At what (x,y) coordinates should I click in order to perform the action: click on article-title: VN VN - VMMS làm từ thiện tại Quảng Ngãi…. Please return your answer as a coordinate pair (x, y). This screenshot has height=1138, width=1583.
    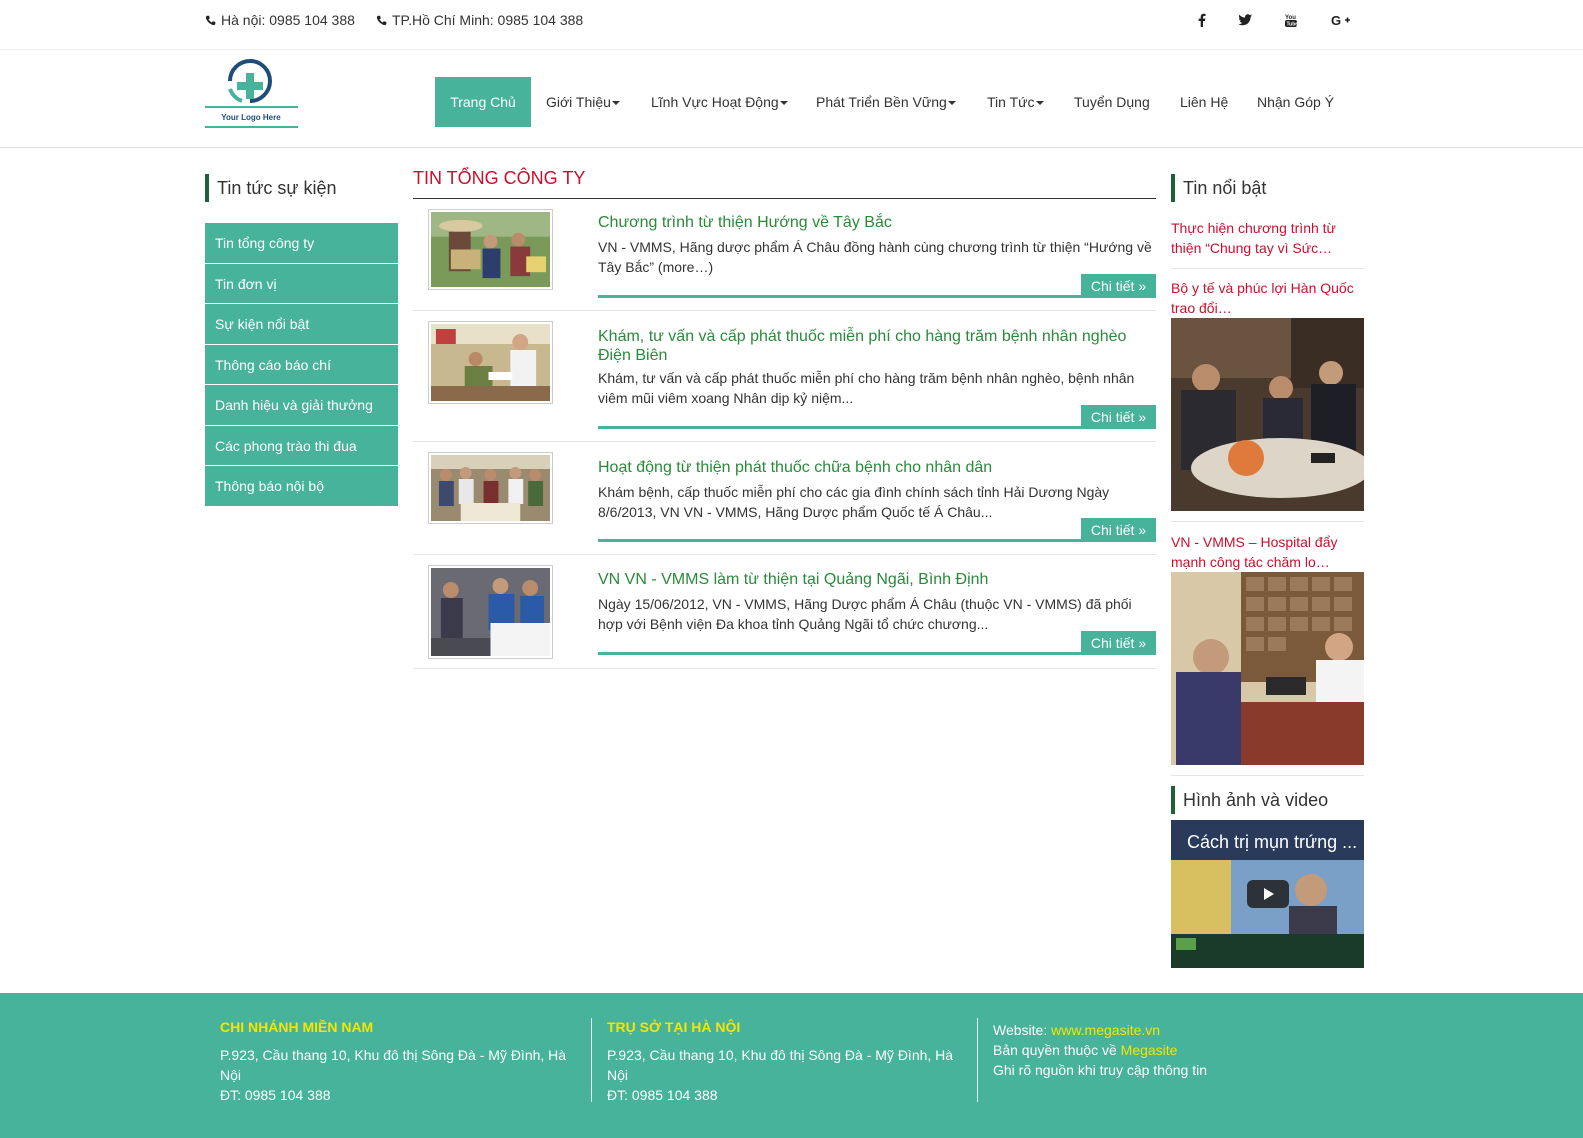
    Looking at the image, I should click on (877, 579).